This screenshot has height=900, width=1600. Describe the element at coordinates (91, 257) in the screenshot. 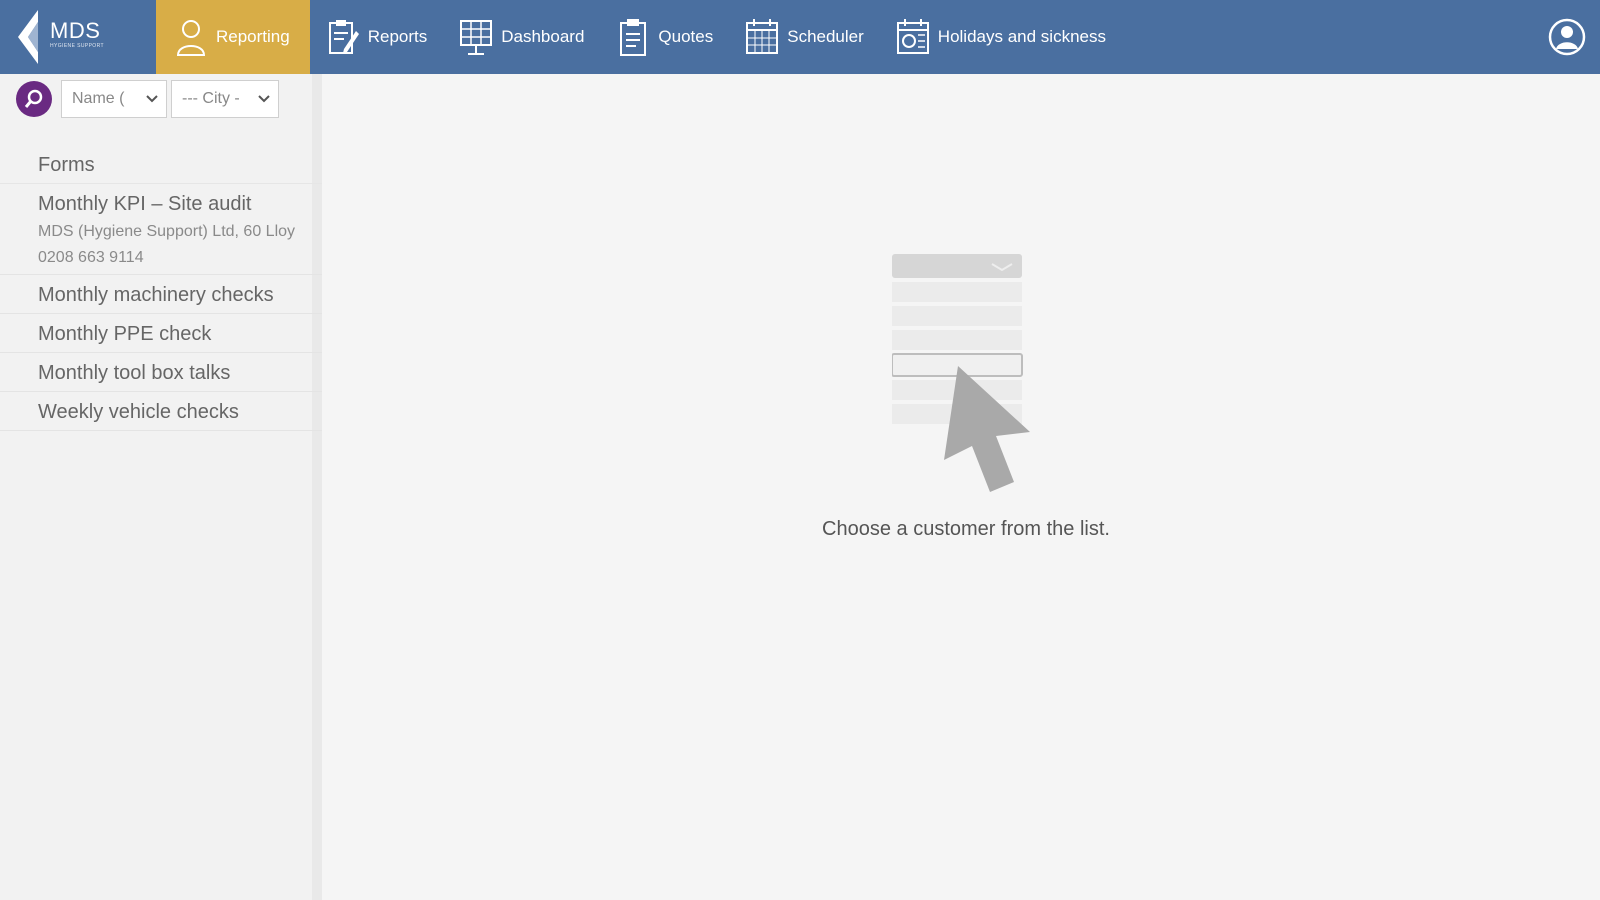

I see `list-item-phone: 0208 663 9114` at that location.